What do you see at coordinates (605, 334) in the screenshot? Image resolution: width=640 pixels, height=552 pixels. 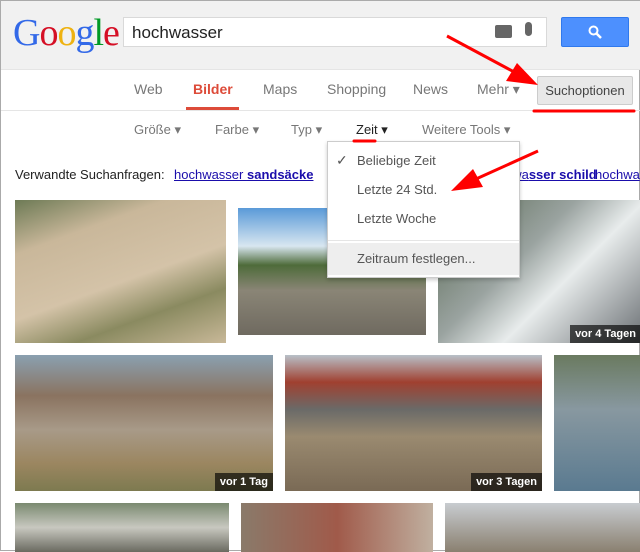 I see `age-badge: vor 4 Tagen` at bounding box center [605, 334].